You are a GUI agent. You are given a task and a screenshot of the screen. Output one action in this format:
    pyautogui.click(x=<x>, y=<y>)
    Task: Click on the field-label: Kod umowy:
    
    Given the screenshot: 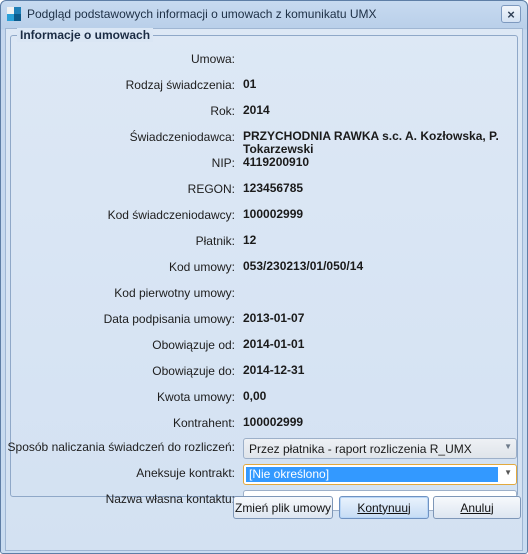 What is the action you would take?
    pyautogui.click(x=201, y=267)
    